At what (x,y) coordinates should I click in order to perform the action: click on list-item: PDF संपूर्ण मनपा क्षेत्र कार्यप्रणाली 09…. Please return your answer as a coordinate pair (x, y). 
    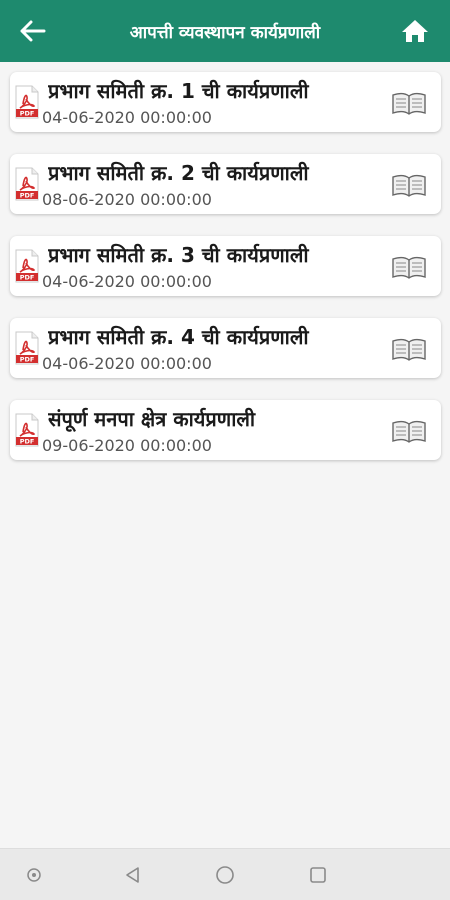
    Looking at the image, I should click on (225, 430).